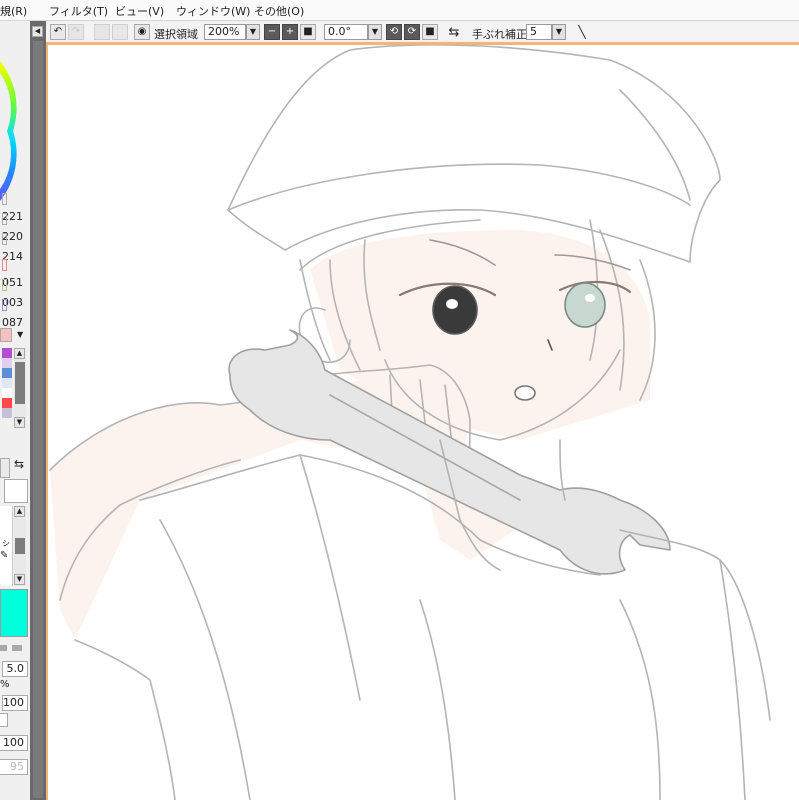  I want to click on brush-name-fragment: シ, so click(6, 543).